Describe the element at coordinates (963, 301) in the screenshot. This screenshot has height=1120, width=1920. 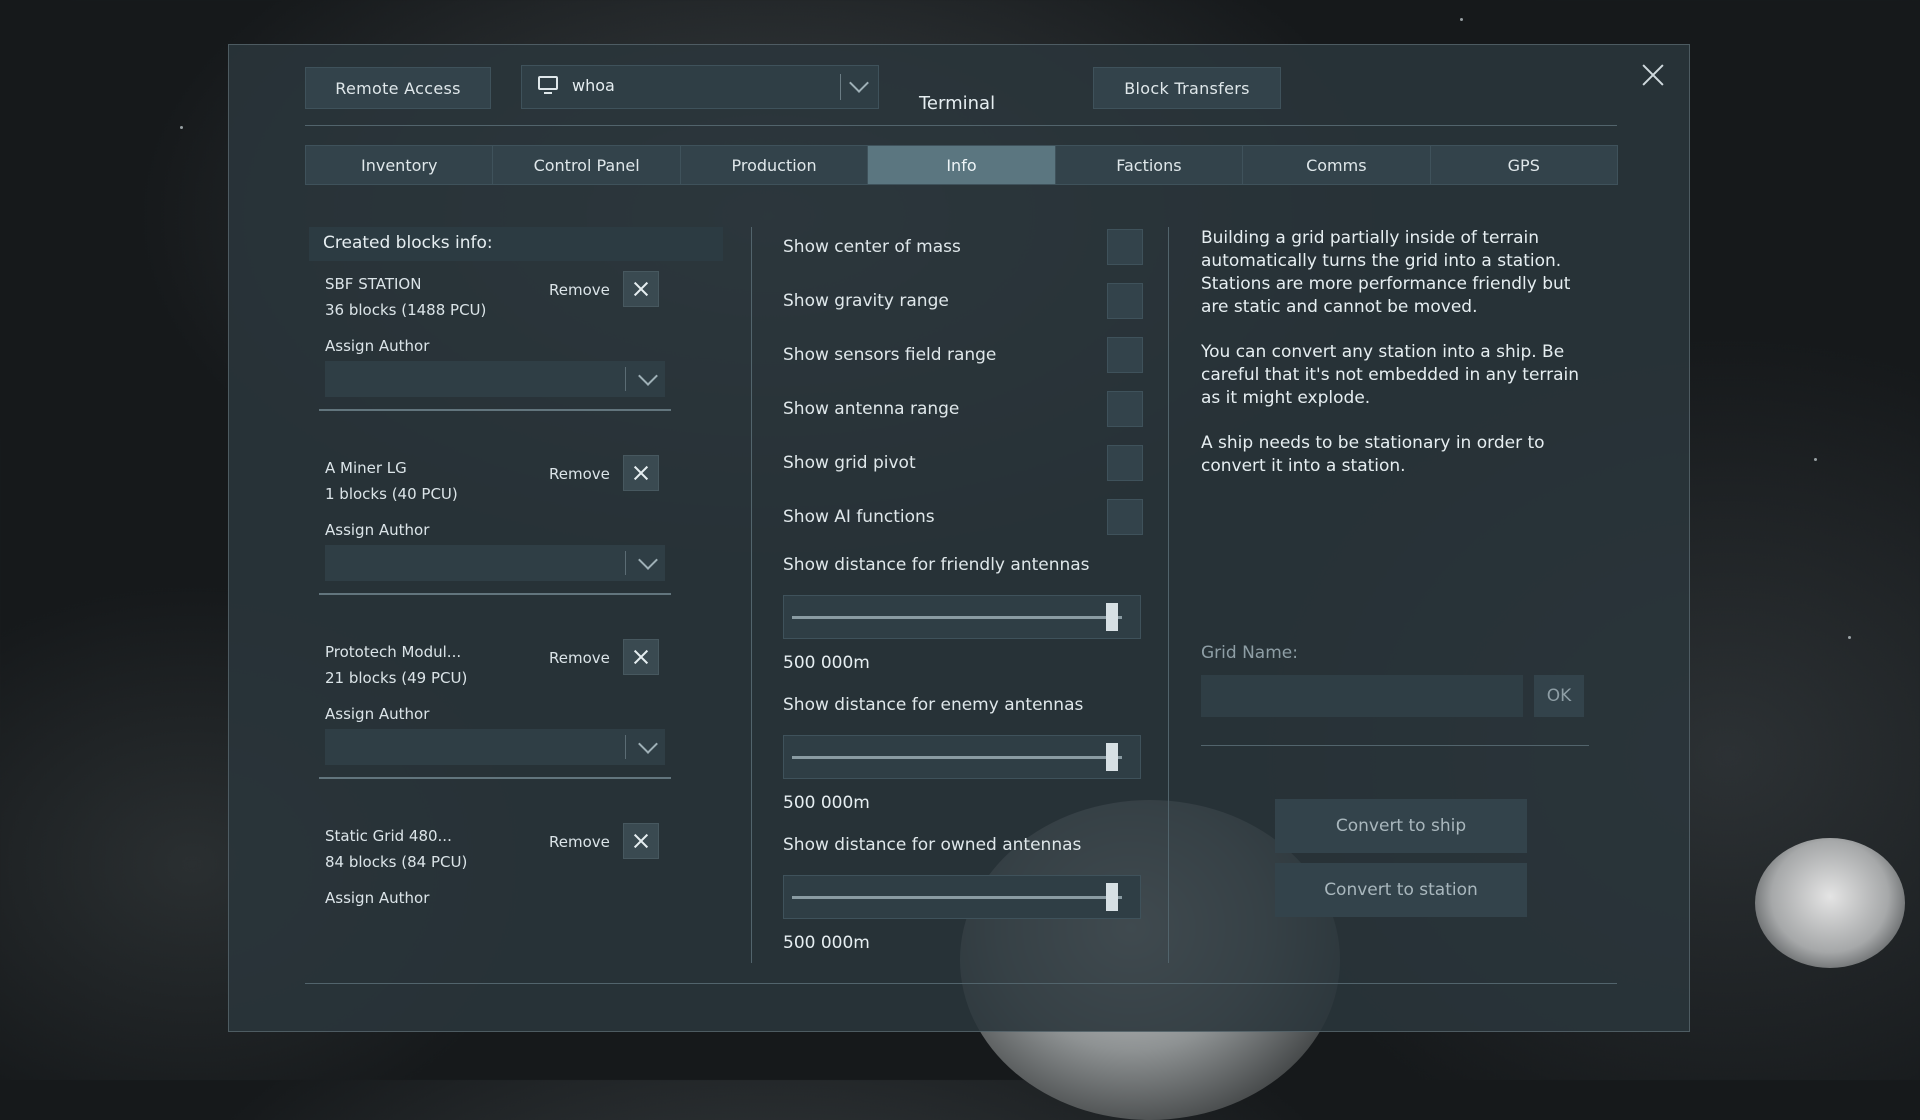
I see `option-show-gravity-range: Show gravity range` at that location.